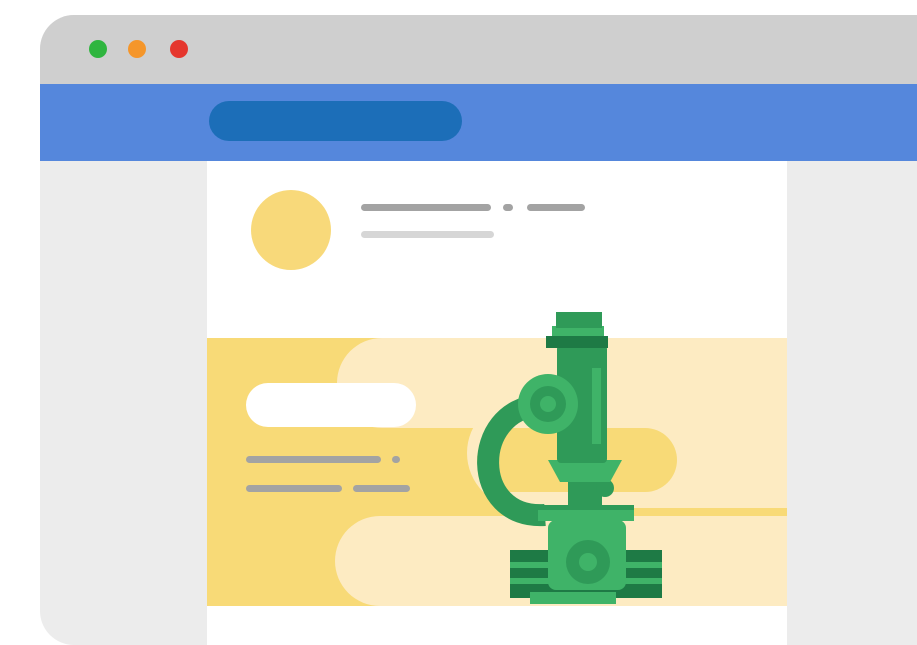 This screenshot has height=645, width=917. What do you see at coordinates (588, 562) in the screenshot?
I see `focus-knob-center` at bounding box center [588, 562].